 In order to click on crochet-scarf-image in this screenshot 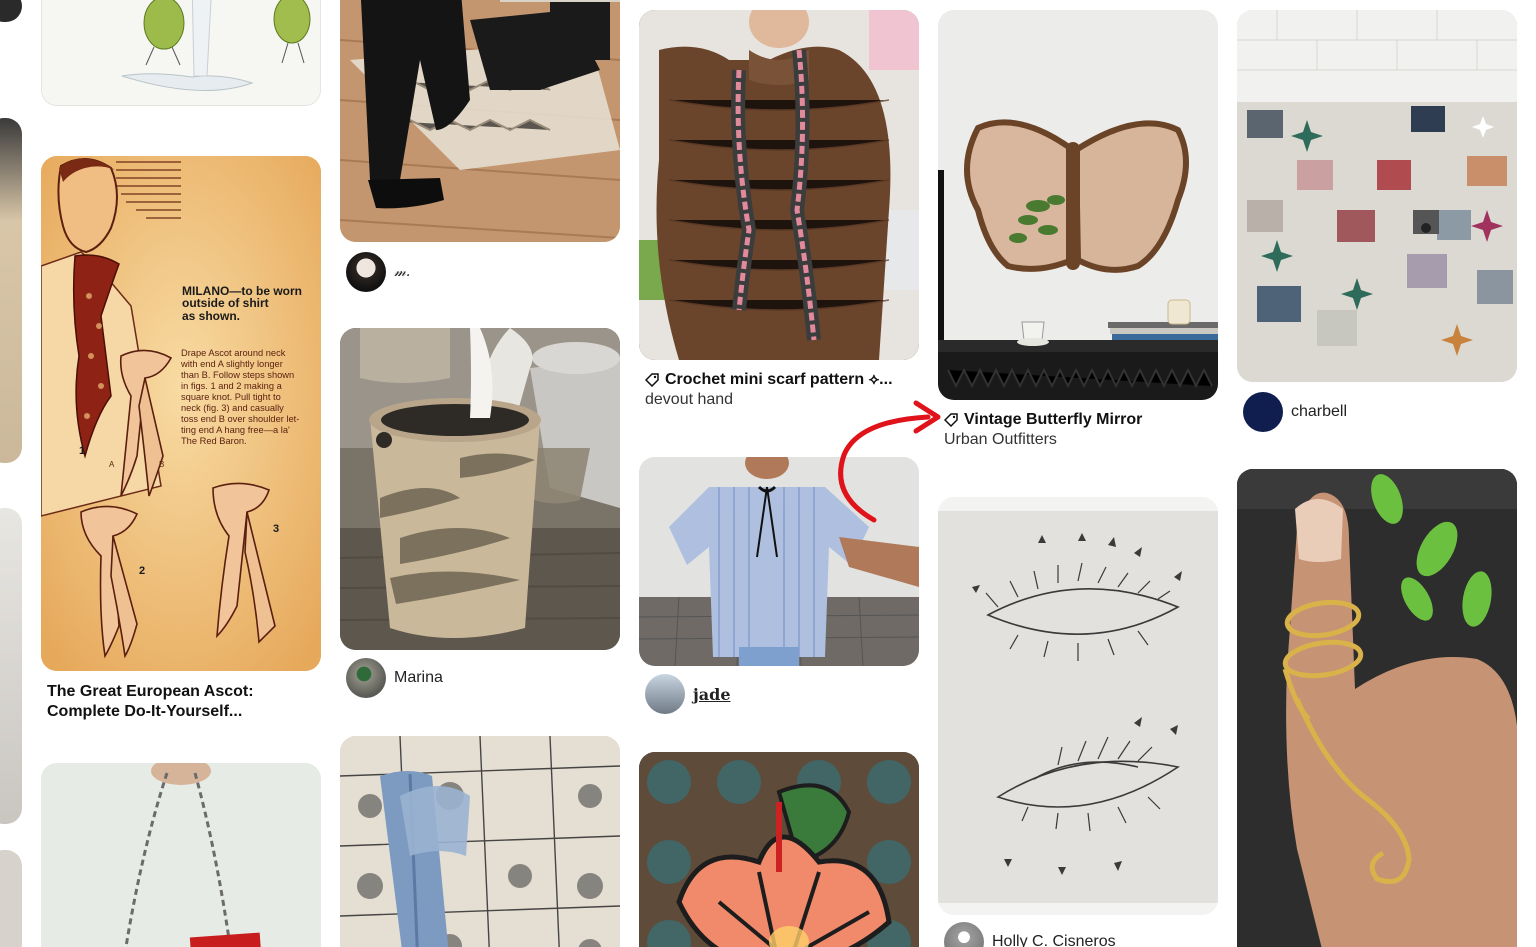, I will do `click(779, 185)`.